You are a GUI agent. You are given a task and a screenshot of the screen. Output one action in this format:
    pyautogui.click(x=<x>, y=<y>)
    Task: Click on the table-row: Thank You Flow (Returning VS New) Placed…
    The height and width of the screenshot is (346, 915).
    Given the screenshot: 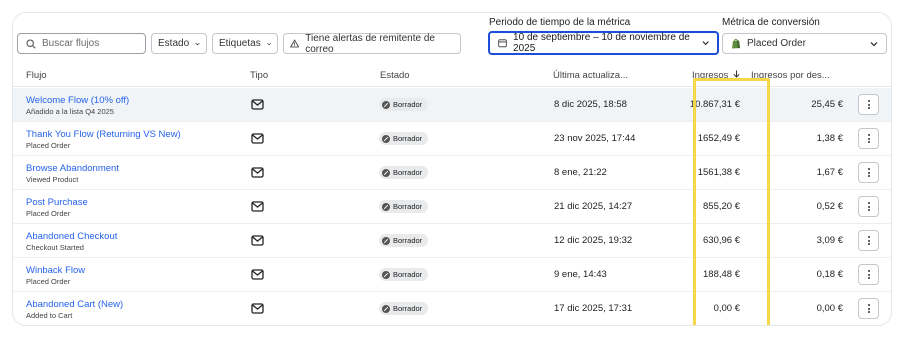 What is the action you would take?
    pyautogui.click(x=452, y=139)
    